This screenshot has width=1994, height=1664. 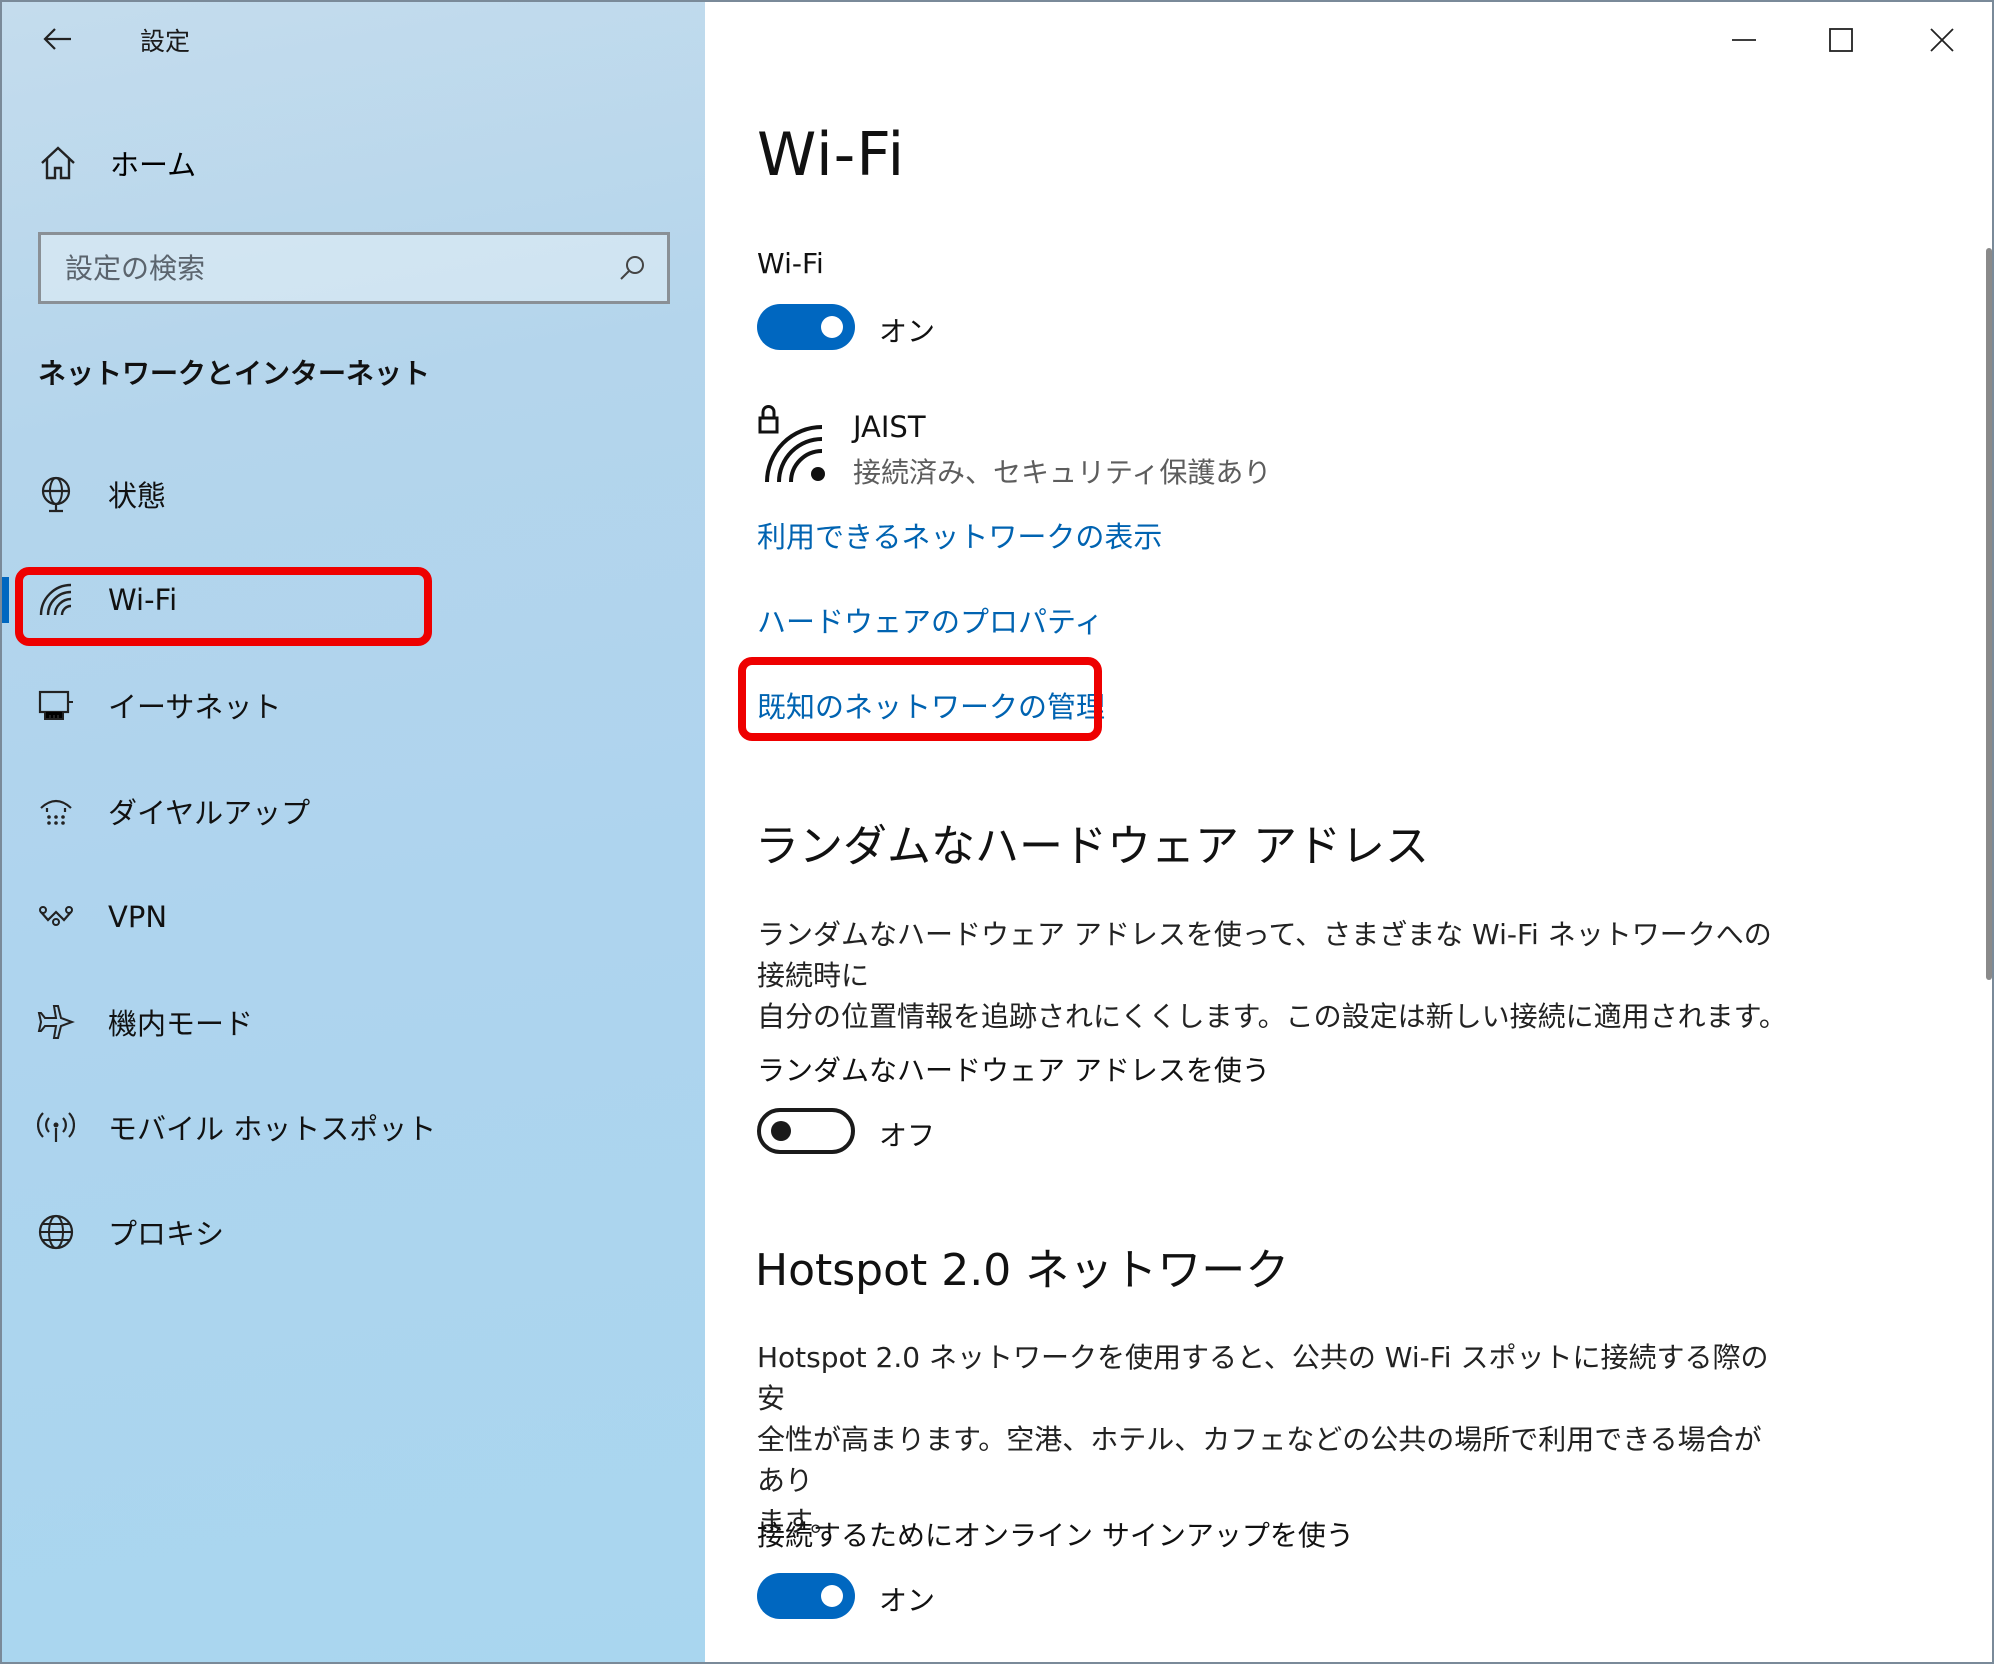 I want to click on sidebar-item-label: プロキシ, so click(x=166, y=1234).